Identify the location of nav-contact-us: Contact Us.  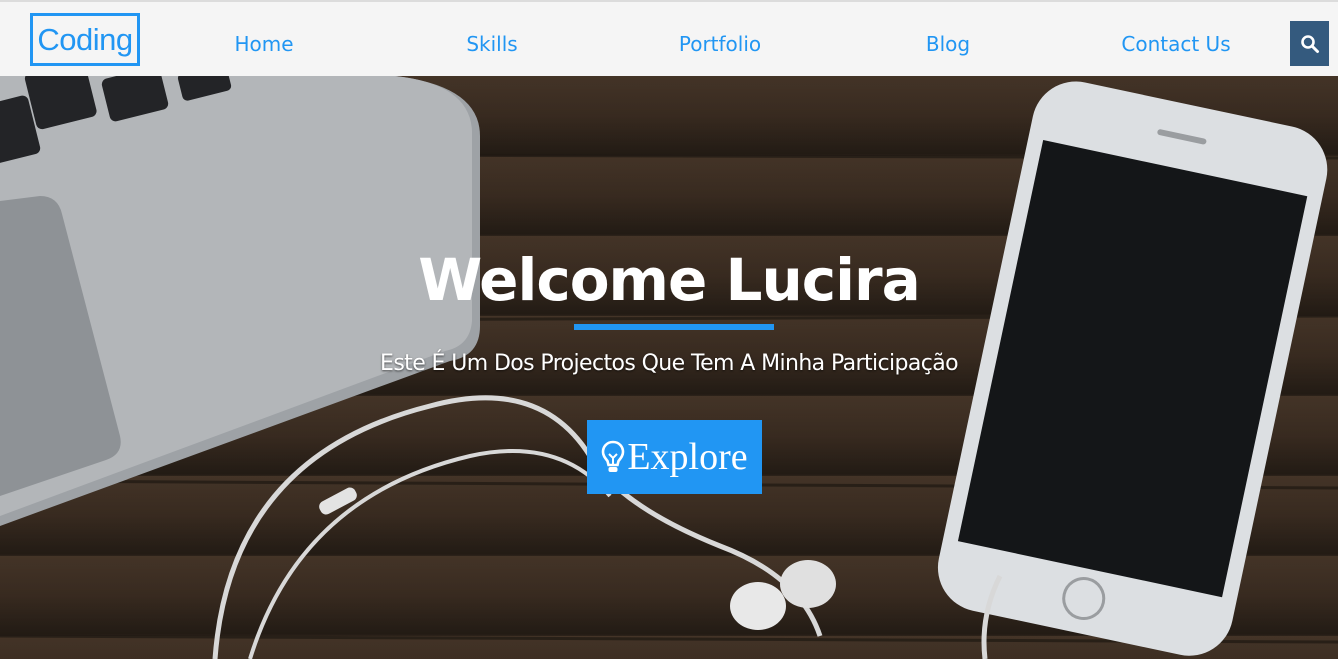
(1175, 44).